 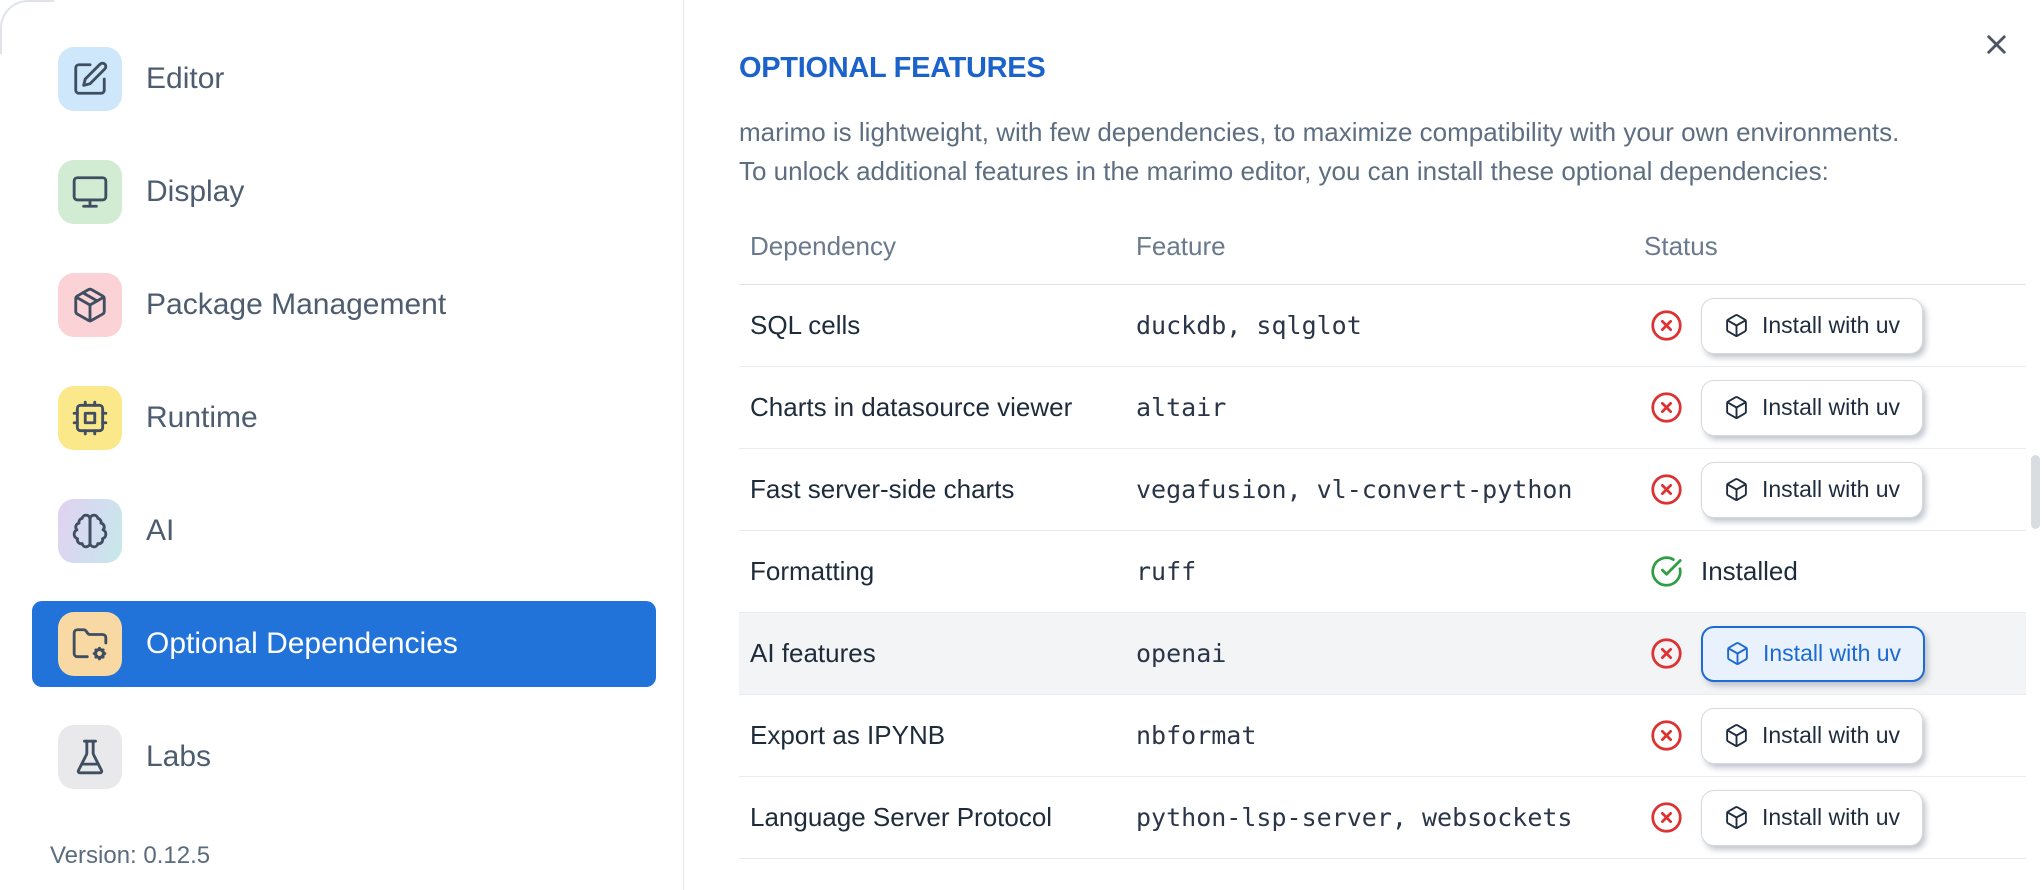 I want to click on sidebar-item-optional-dependencies: Optional Dependencies, so click(x=344, y=644).